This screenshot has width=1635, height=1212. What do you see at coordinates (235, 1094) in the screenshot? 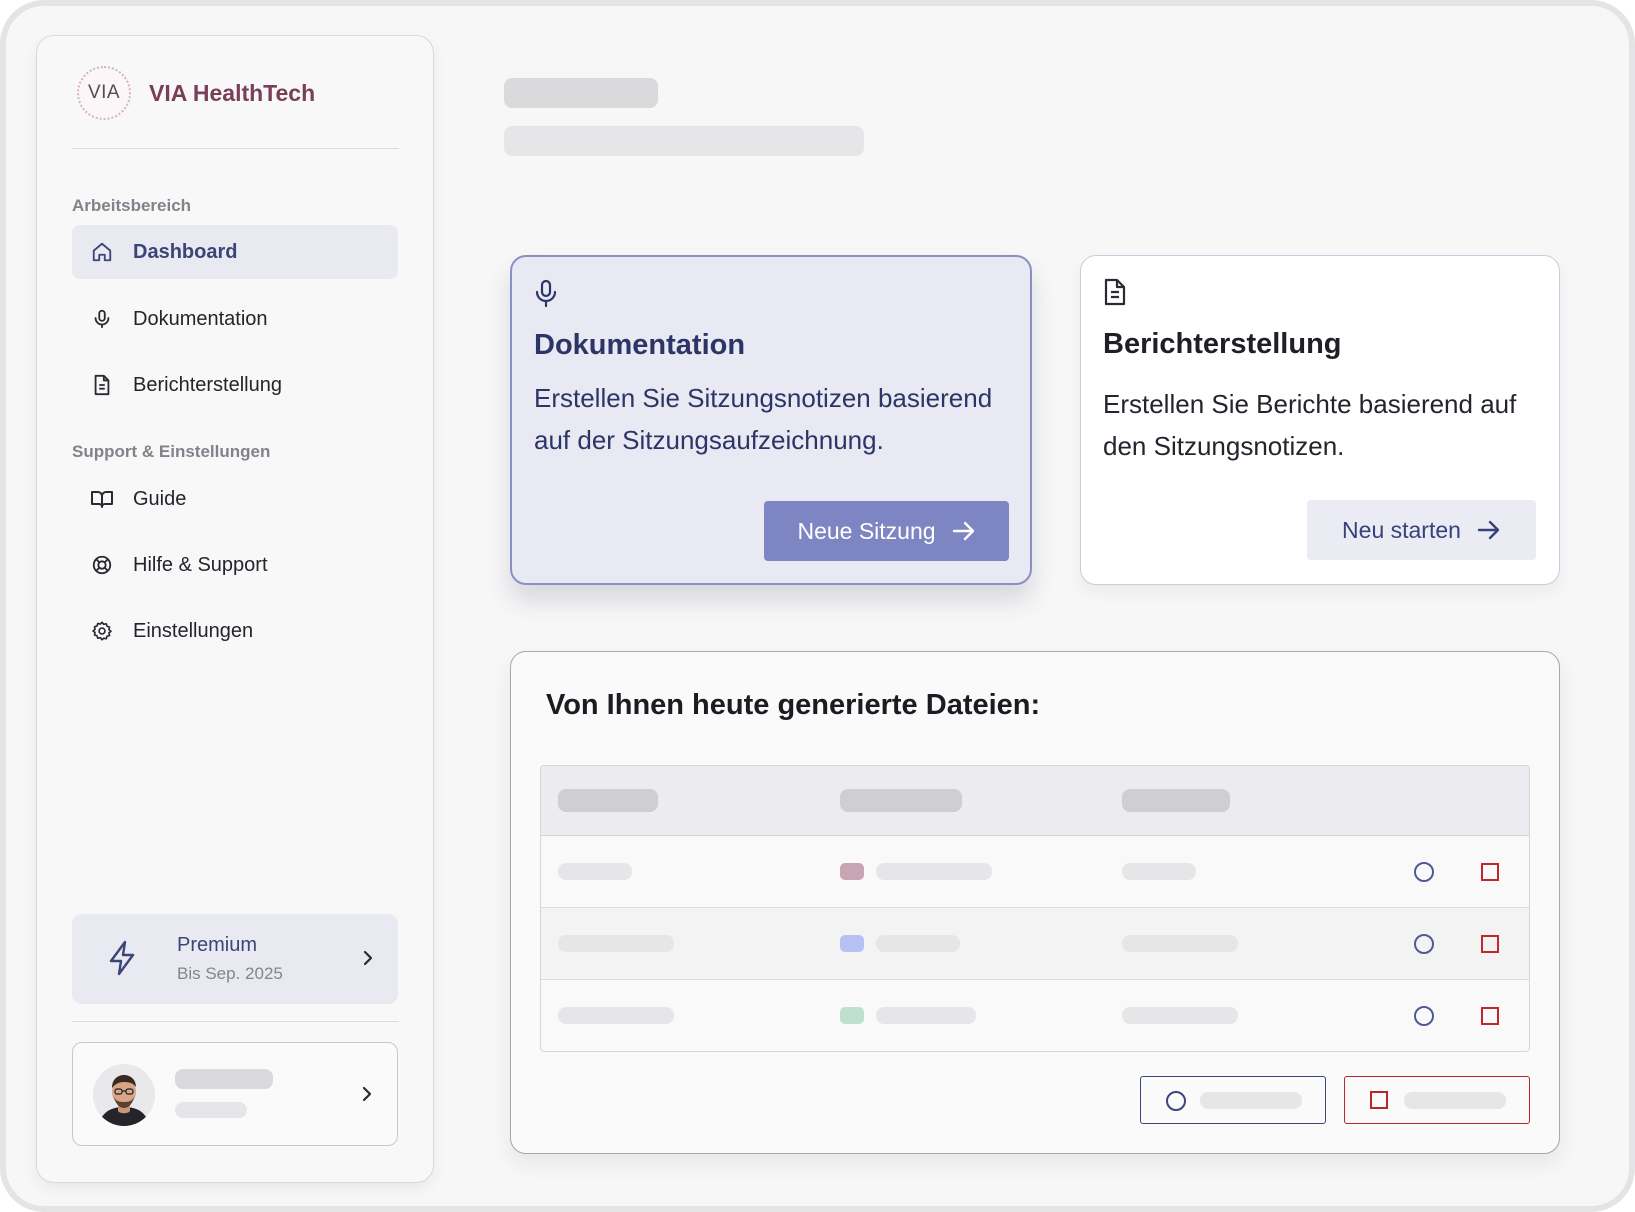
I see `user-profile-card` at bounding box center [235, 1094].